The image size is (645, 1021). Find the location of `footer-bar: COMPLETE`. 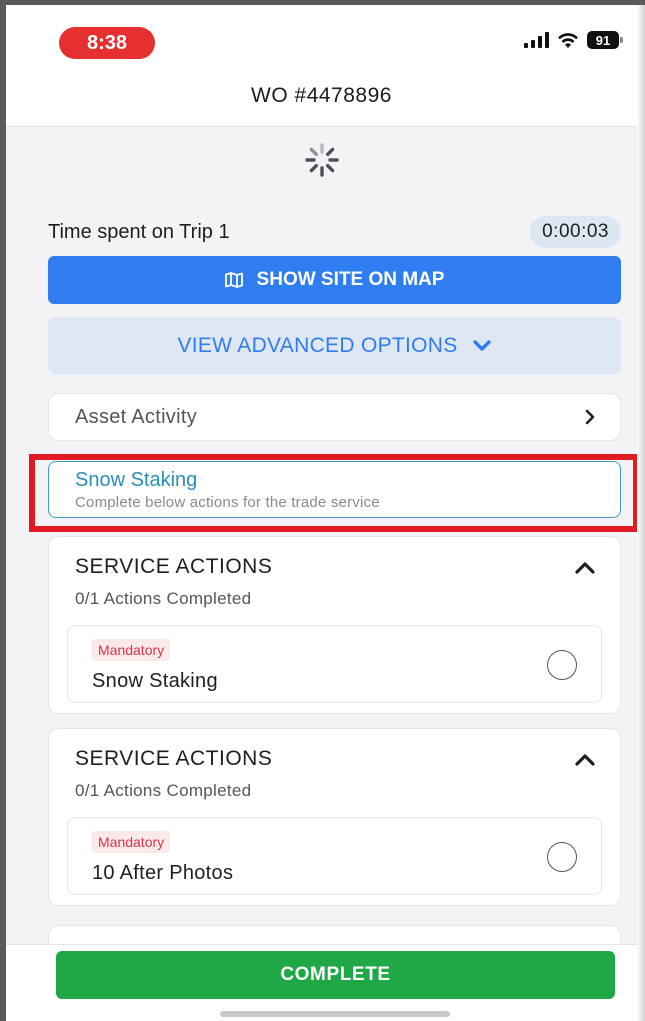

footer-bar: COMPLETE is located at coordinates (321, 982).